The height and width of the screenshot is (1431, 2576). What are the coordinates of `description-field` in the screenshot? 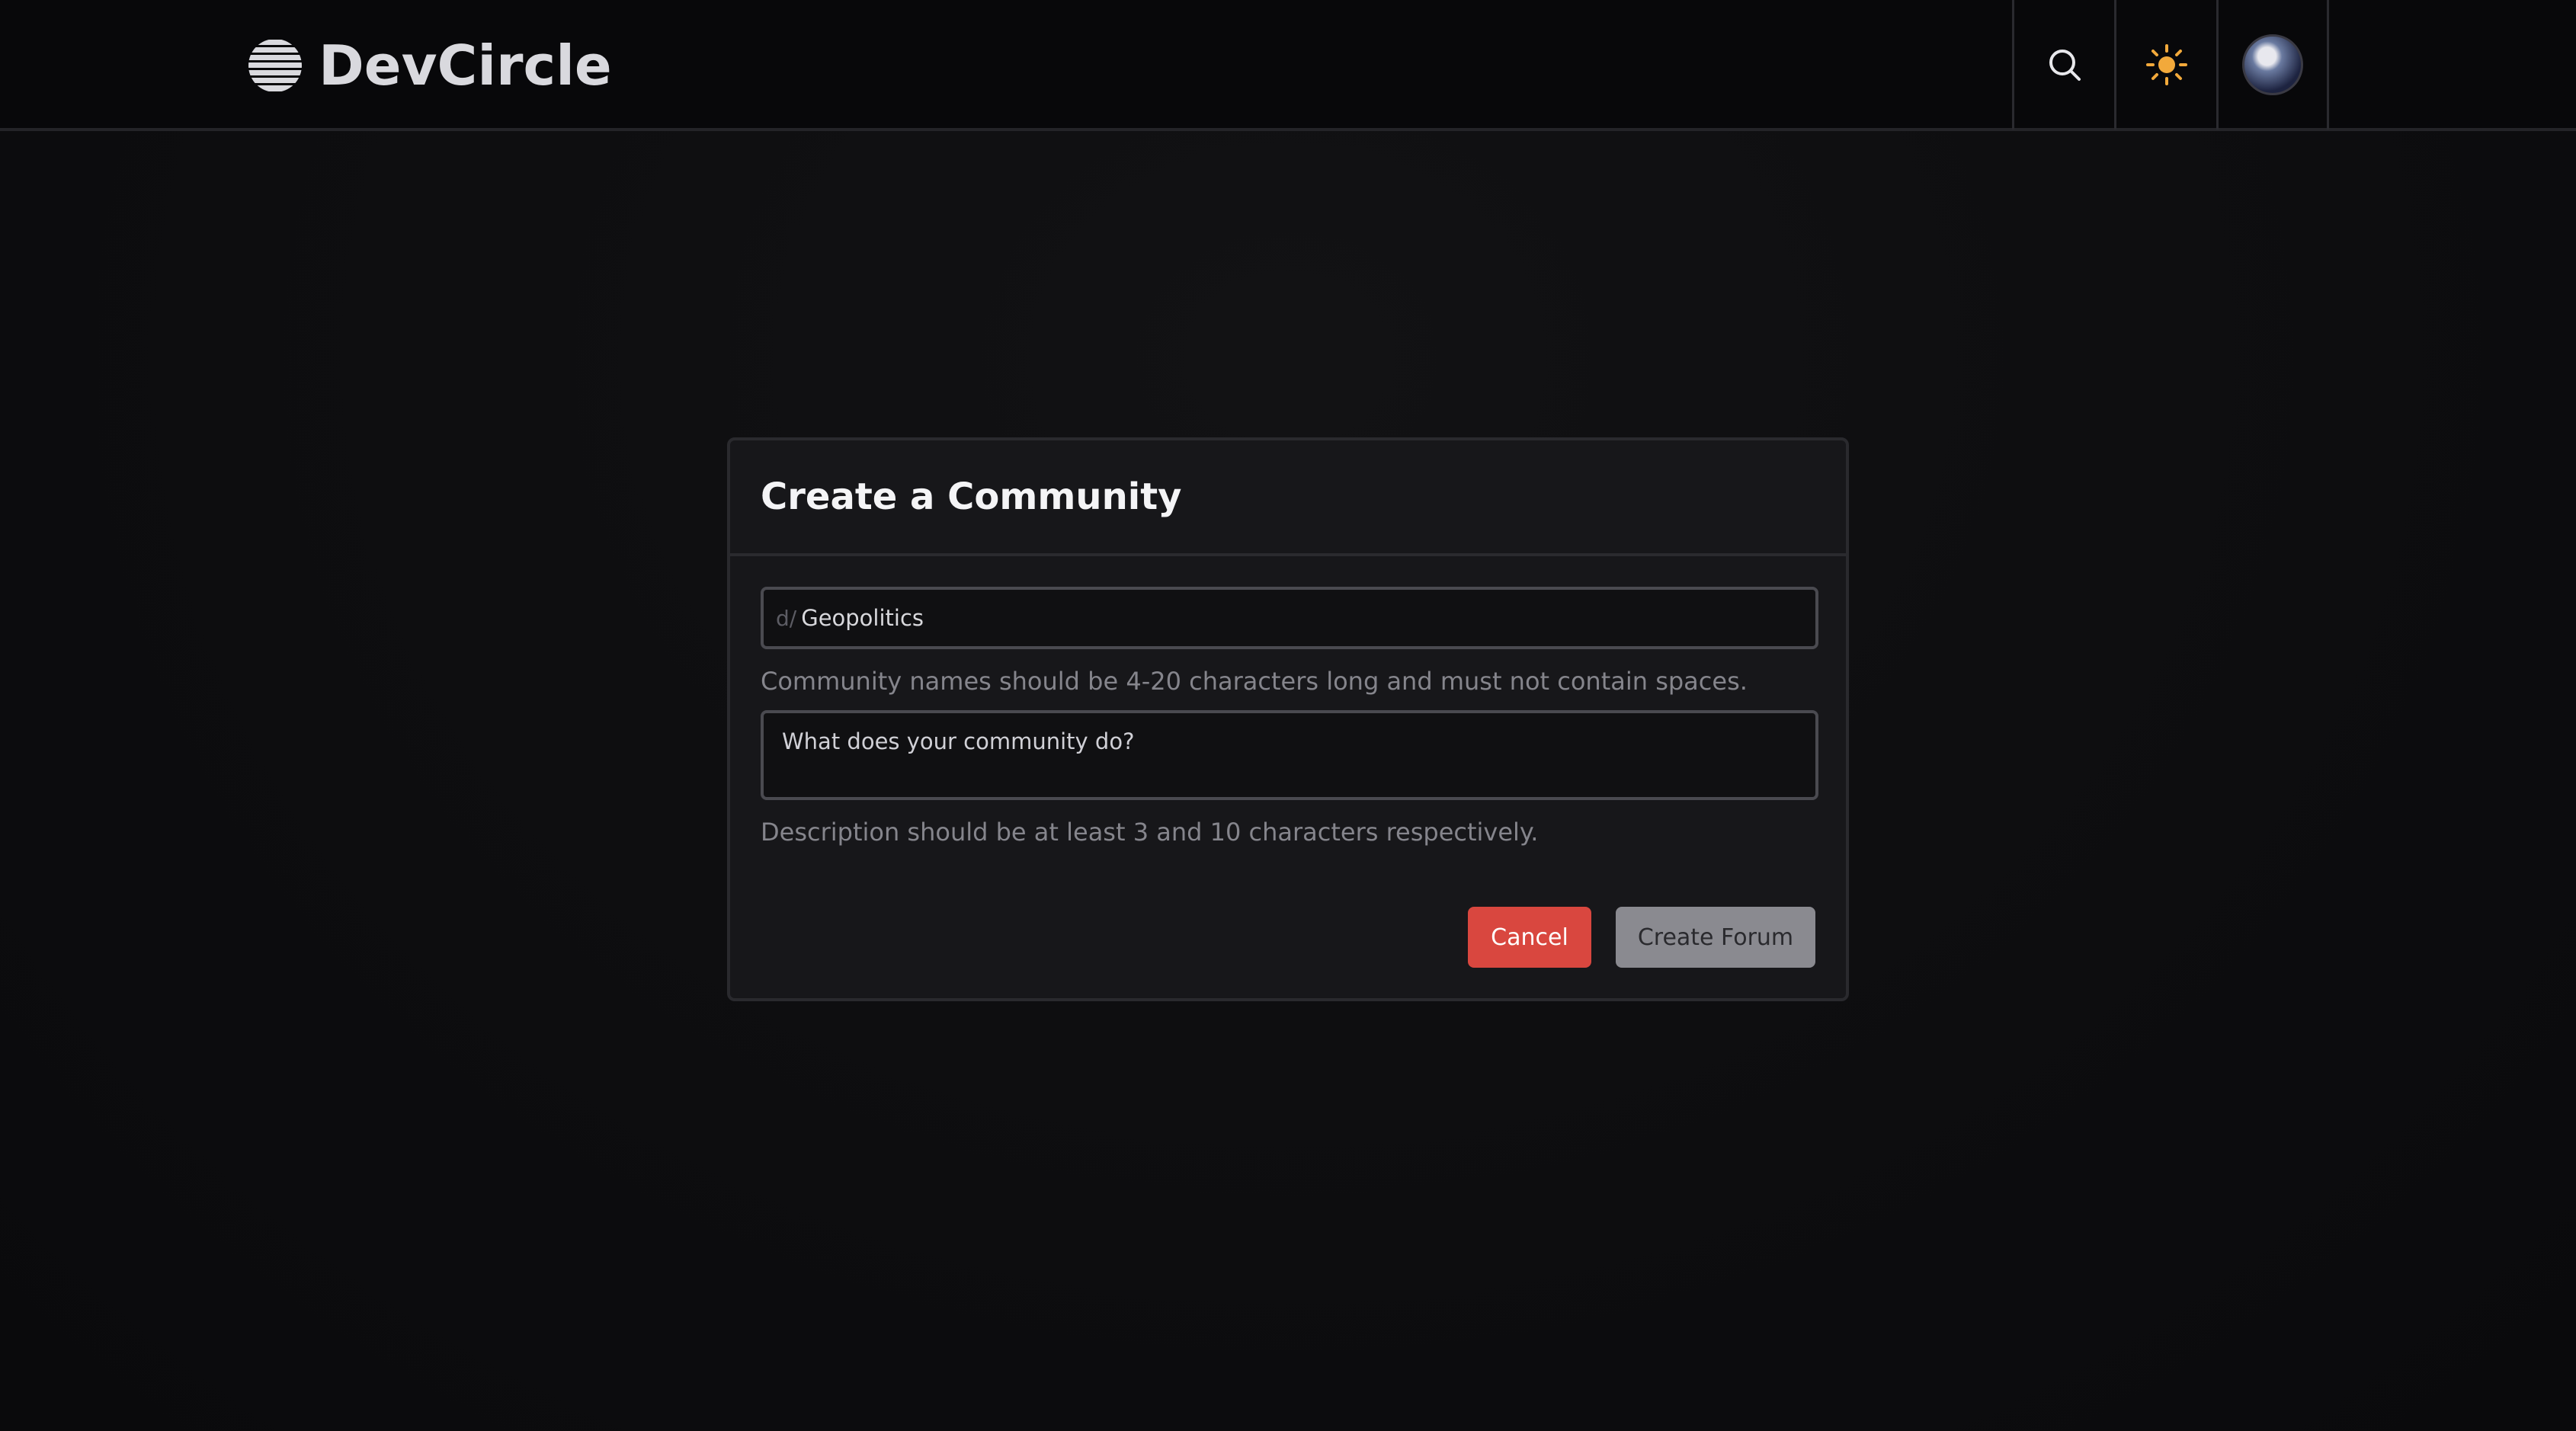 It's located at (1289, 755).